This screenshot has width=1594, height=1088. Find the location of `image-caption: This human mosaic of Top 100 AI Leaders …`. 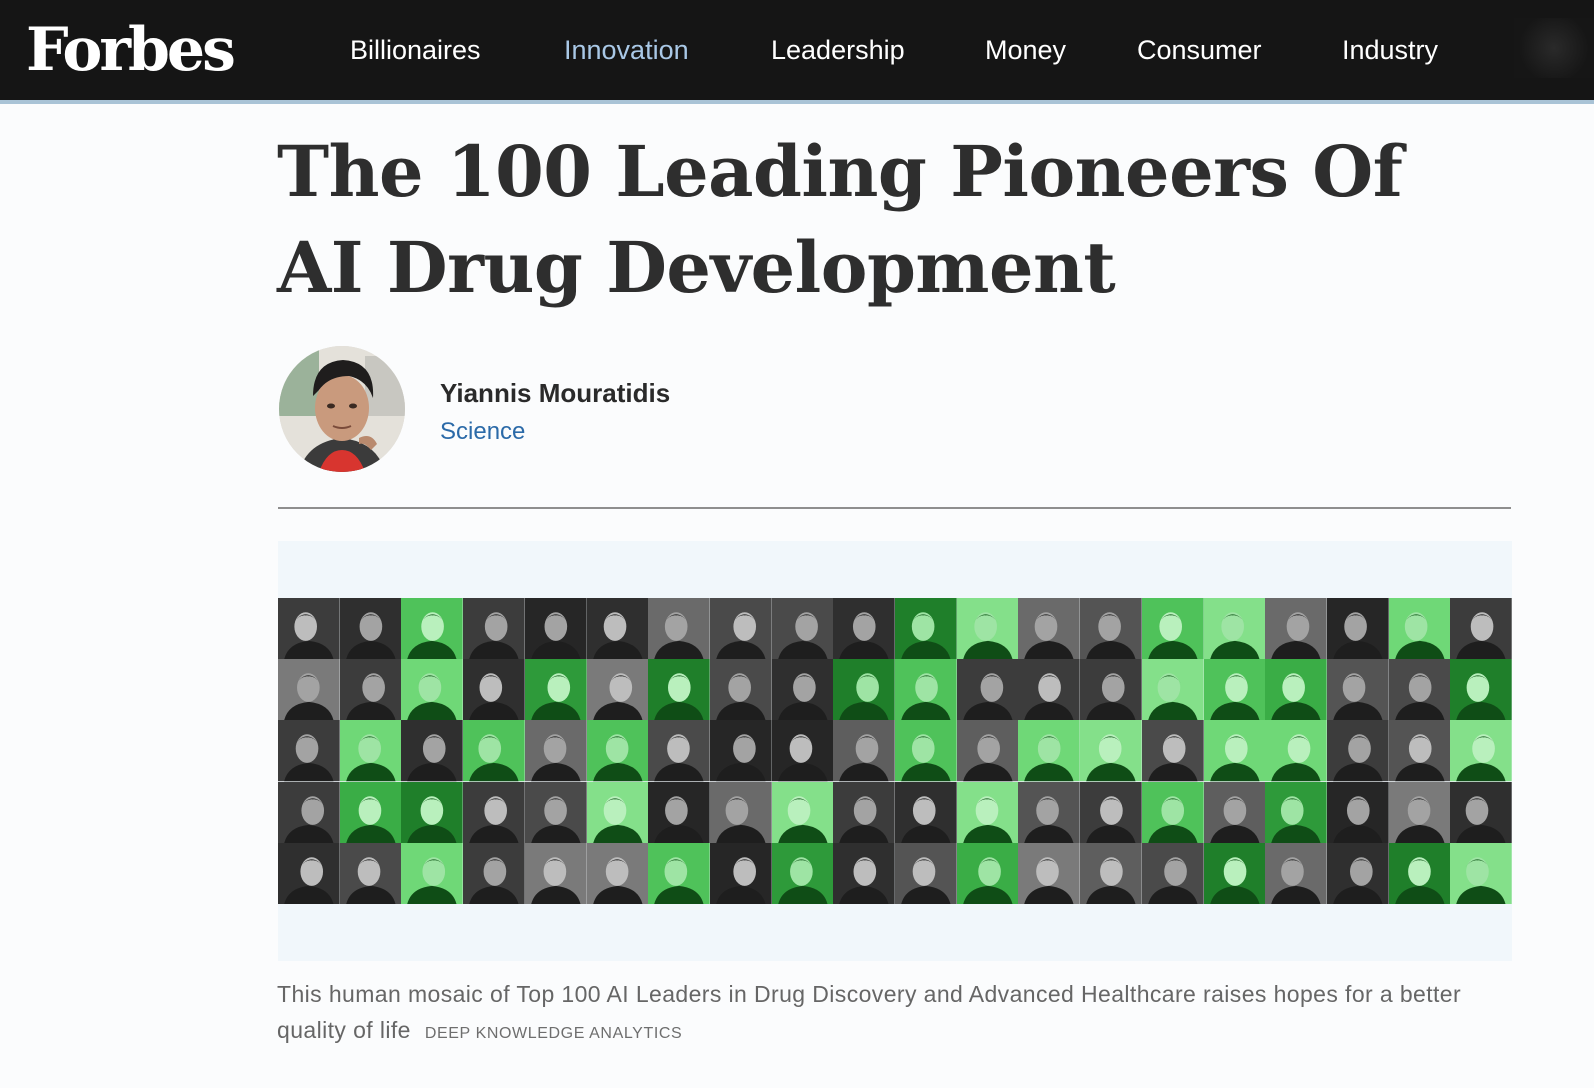

image-caption: This human mosaic of Top 100 AI Leaders … is located at coordinates (897, 1014).